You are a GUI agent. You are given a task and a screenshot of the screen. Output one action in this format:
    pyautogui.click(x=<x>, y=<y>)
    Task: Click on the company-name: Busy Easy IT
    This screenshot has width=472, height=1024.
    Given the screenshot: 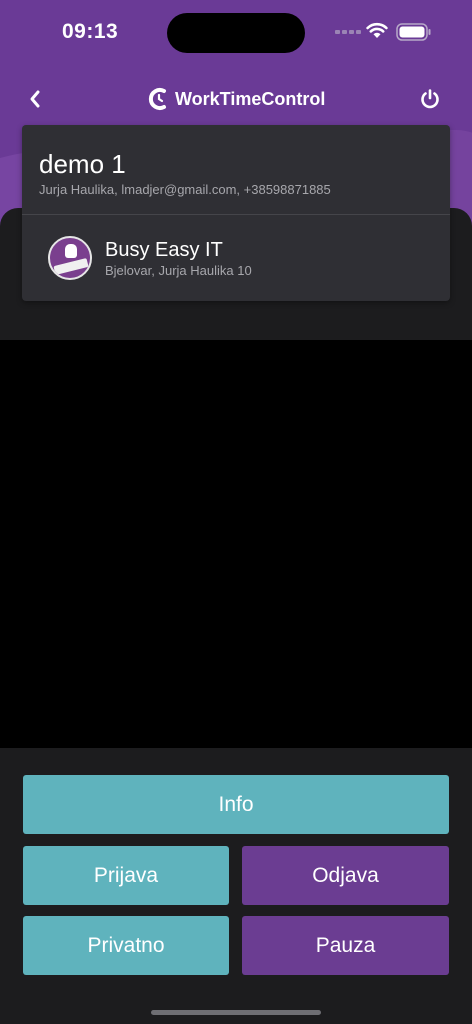 What is the action you would take?
    pyautogui.click(x=164, y=249)
    